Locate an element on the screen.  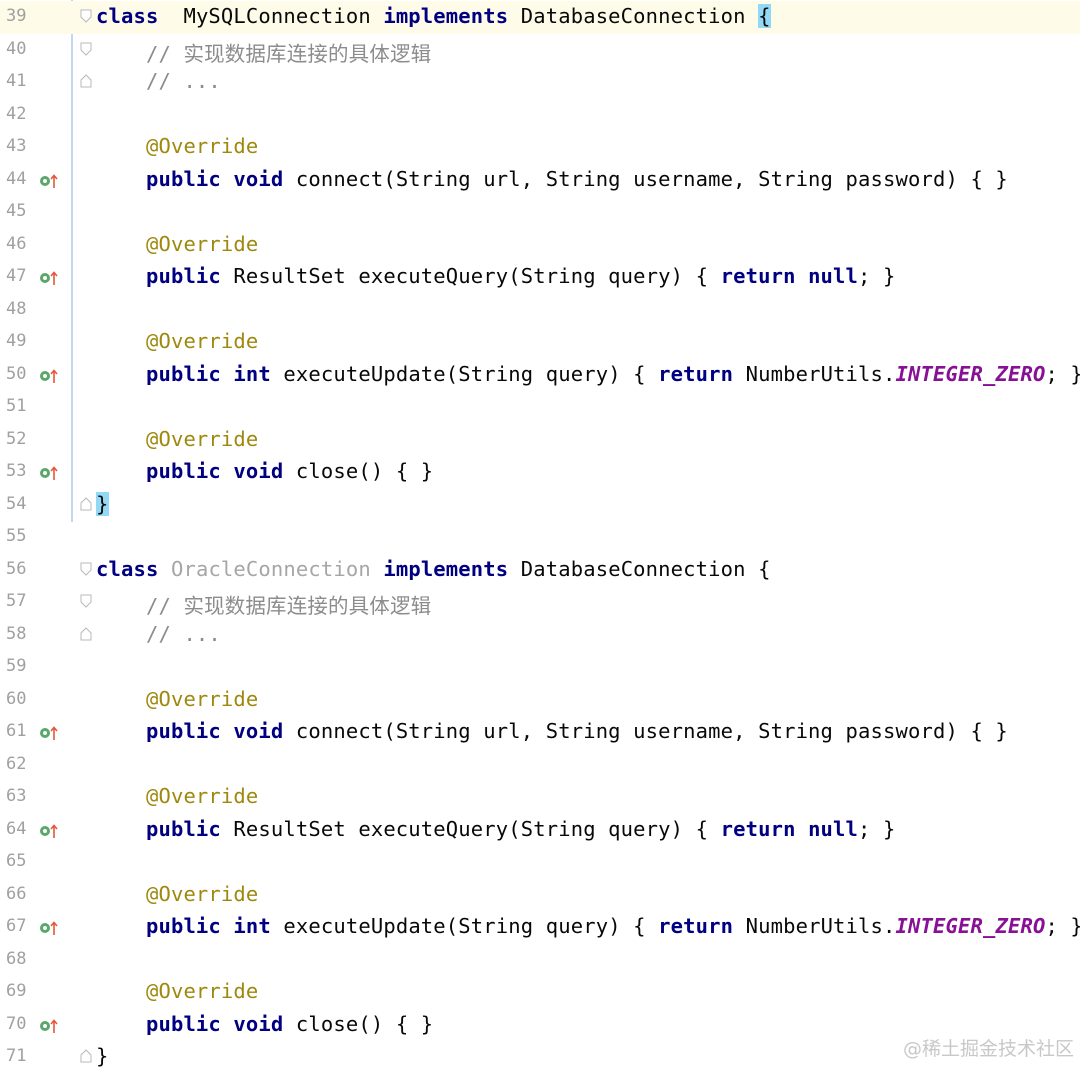
code-line: 46 @Override is located at coordinates (540, 245).